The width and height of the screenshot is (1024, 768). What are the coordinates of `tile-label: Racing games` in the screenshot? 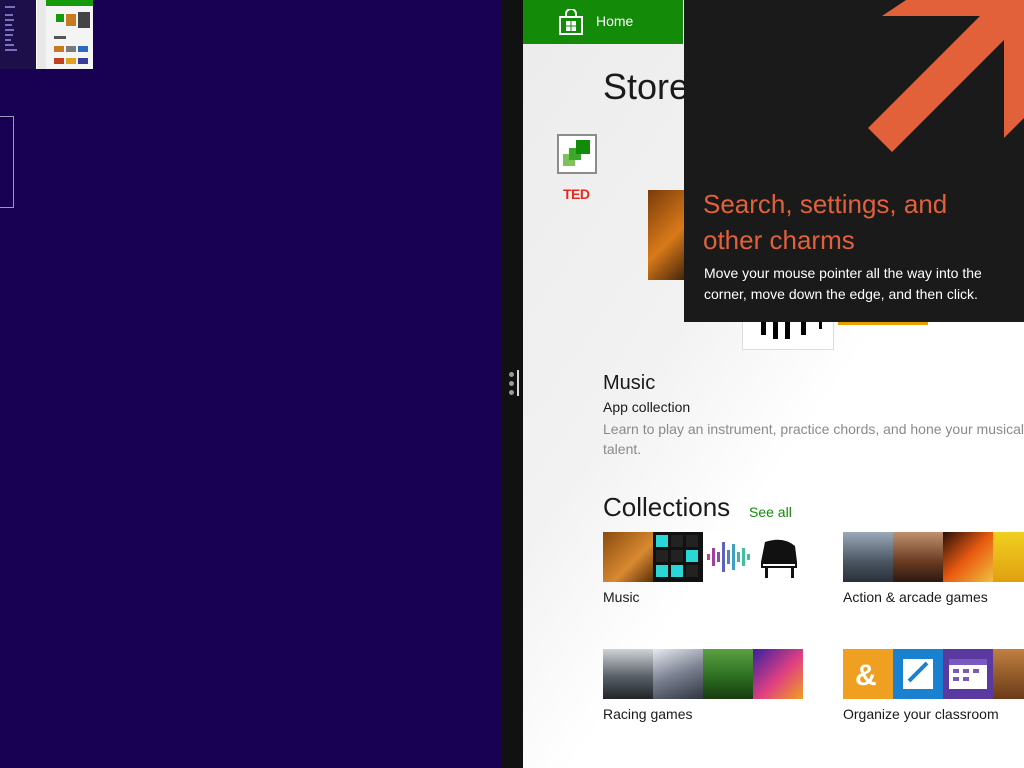 It's located at (648, 714).